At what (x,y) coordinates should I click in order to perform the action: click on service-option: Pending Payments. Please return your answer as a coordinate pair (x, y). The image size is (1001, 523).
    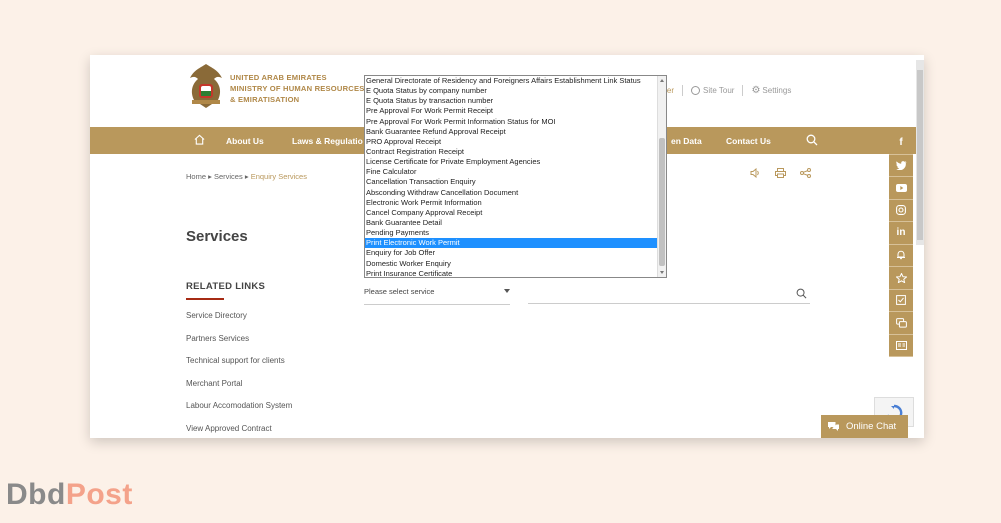
    Looking at the image, I should click on (511, 233).